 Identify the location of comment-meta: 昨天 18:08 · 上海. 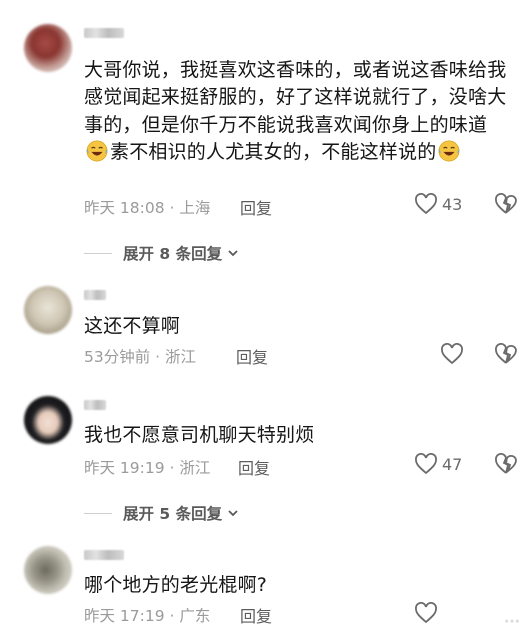
(147, 208).